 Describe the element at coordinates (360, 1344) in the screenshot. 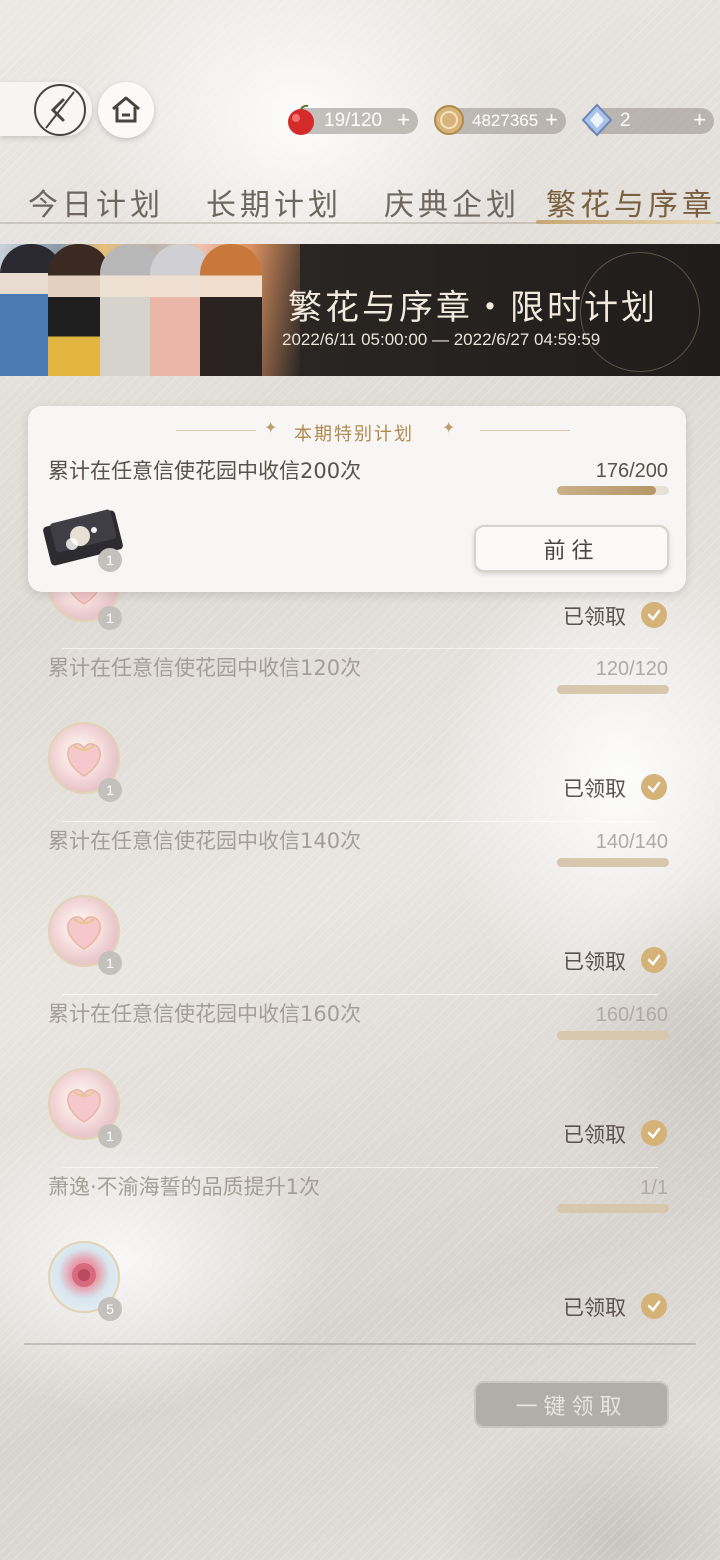

I see `list-bottom-divider` at that location.